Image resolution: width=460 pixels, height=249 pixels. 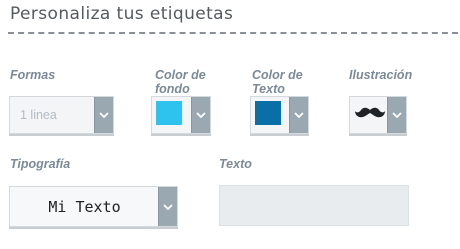 I want to click on color-texto-select, so click(x=279, y=115).